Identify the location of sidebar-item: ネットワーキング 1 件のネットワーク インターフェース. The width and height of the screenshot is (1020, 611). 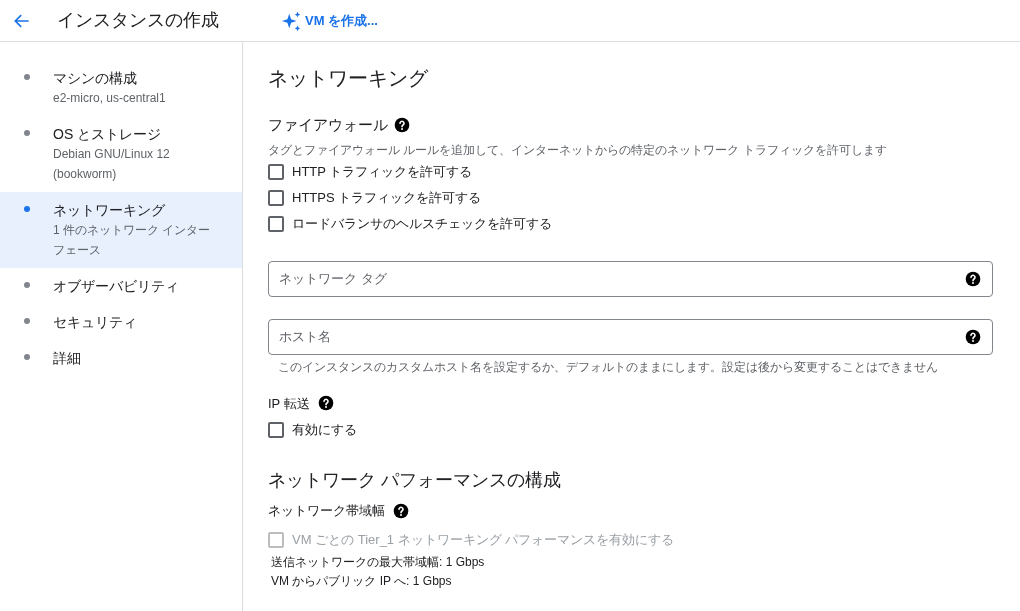
(121, 230).